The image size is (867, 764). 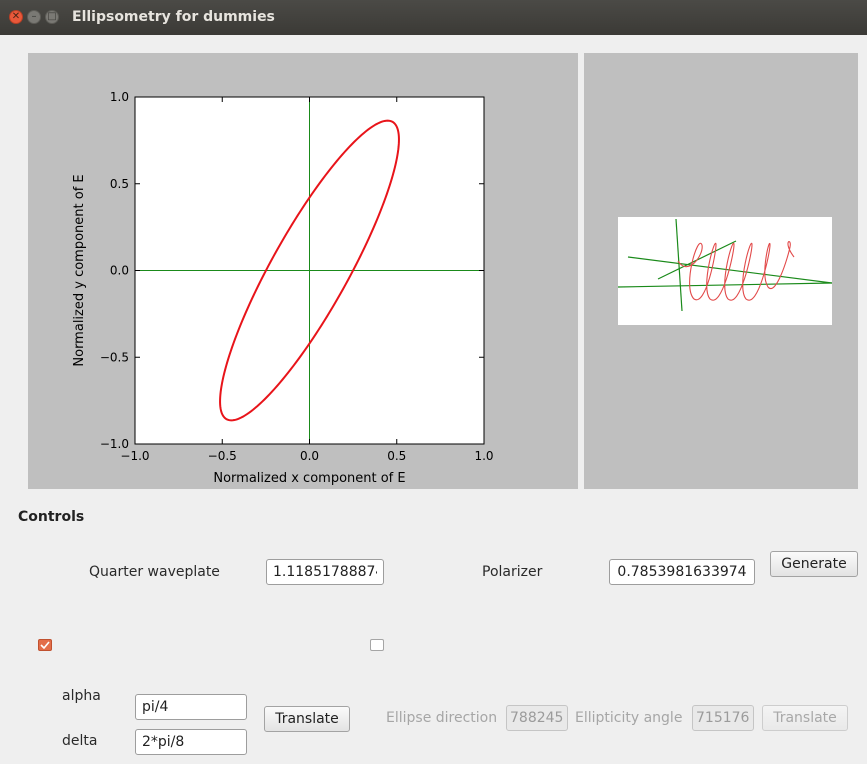 What do you see at coordinates (483, 456) in the screenshot?
I see `x-tick-label: 1.0` at bounding box center [483, 456].